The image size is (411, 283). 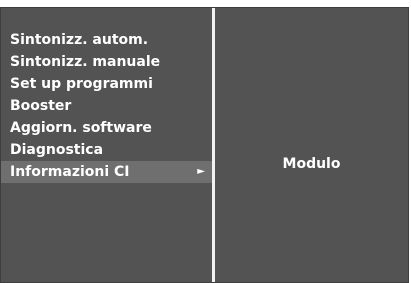 I want to click on menu-item-manual-tuning: Sintonizz. manuale, so click(x=106, y=62).